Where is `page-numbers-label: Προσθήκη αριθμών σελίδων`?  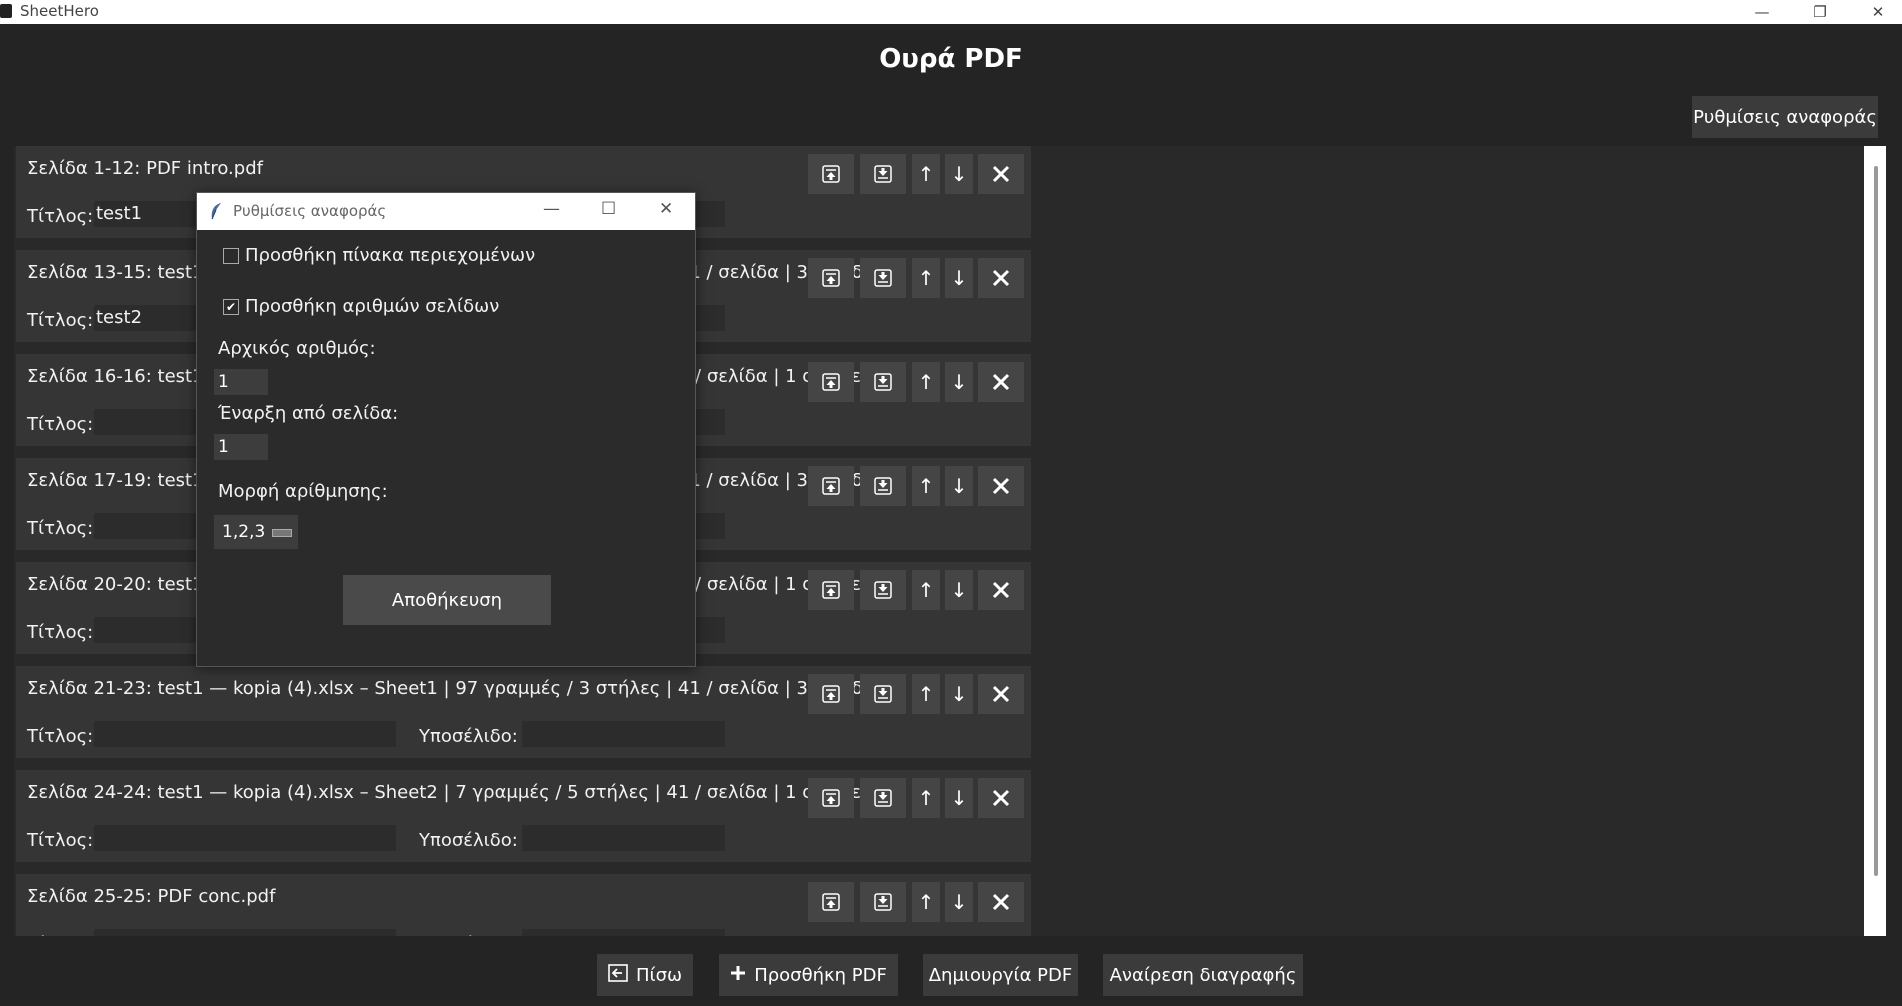
page-numbers-label: Προσθήκη αριθμών σελίδων is located at coordinates (372, 306).